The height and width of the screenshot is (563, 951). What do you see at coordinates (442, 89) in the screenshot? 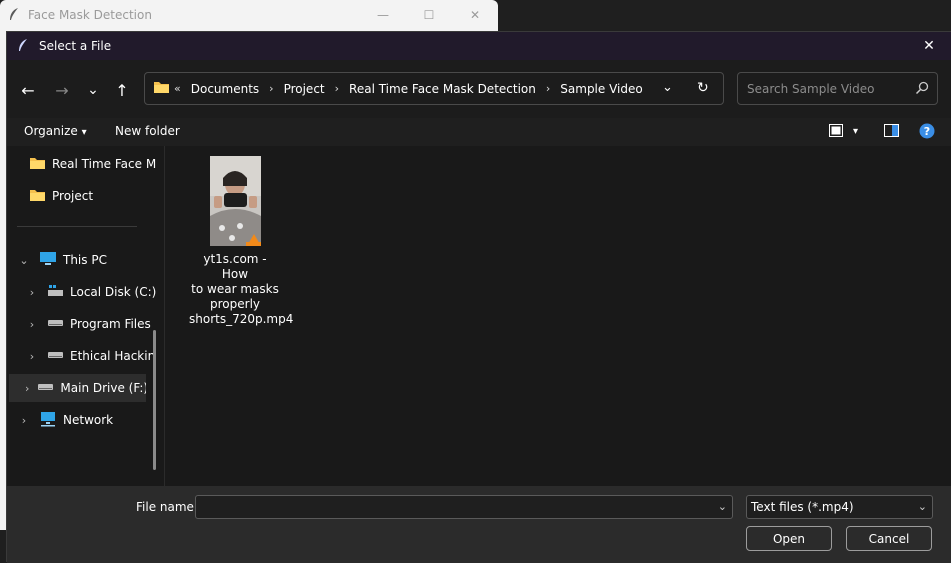
I see `breadcrumb-real-time-face-mask-detection: Real Time Face Mask Detection` at bounding box center [442, 89].